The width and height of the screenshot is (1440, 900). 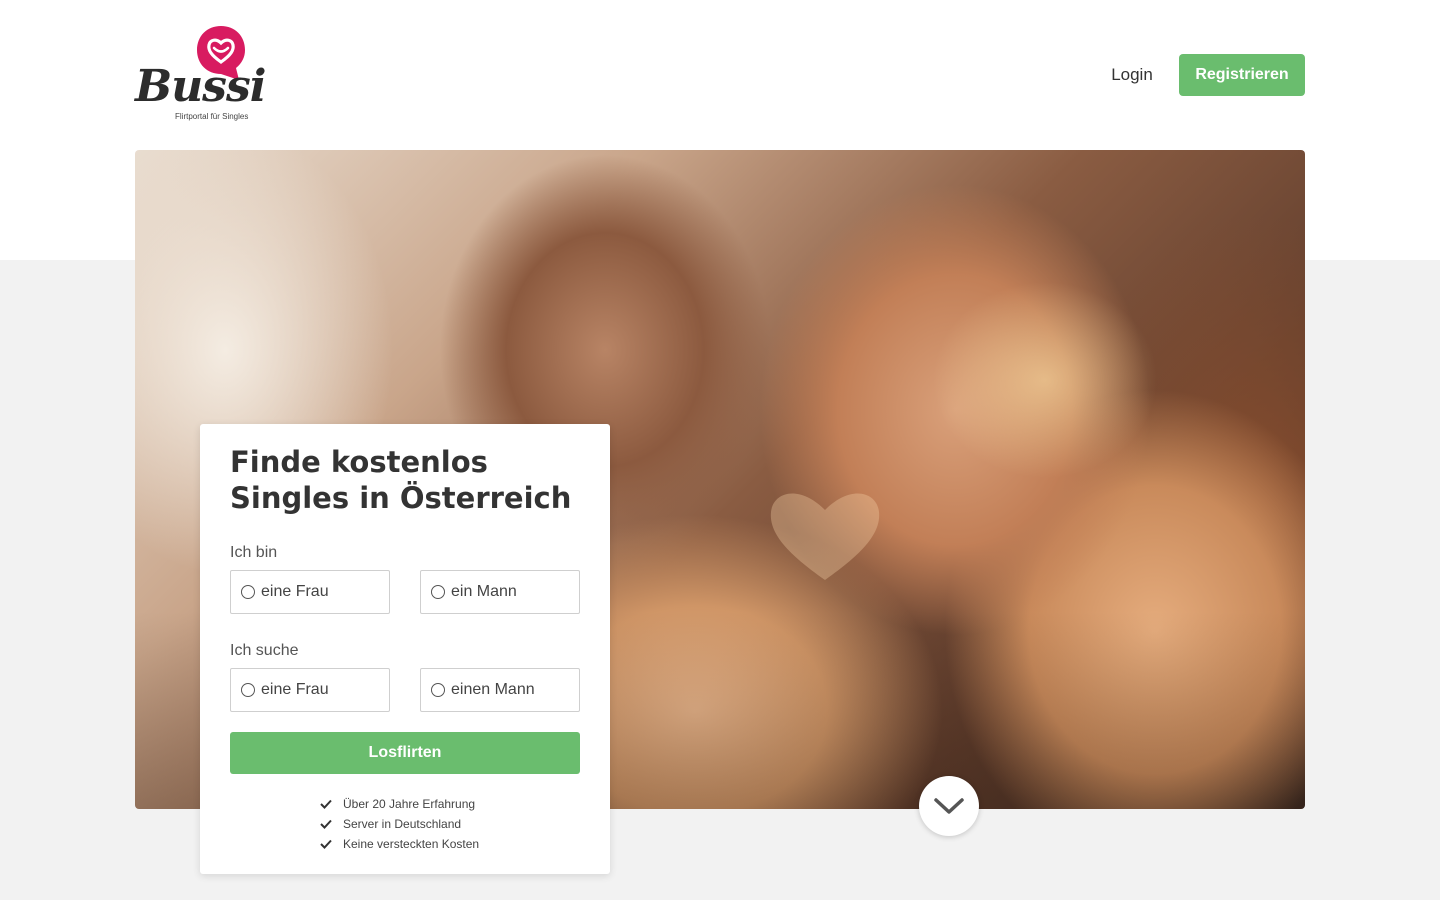 I want to click on seeking-label: Ich suche, so click(x=264, y=650).